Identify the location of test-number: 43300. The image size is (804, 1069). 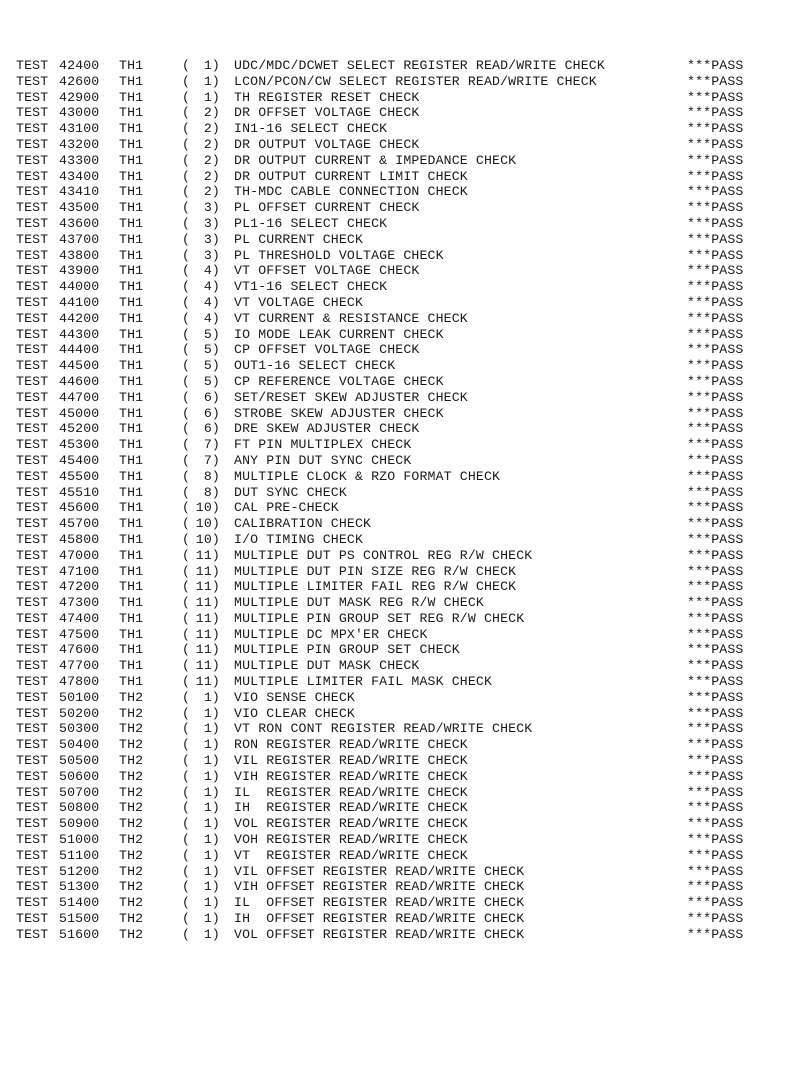
(79, 160).